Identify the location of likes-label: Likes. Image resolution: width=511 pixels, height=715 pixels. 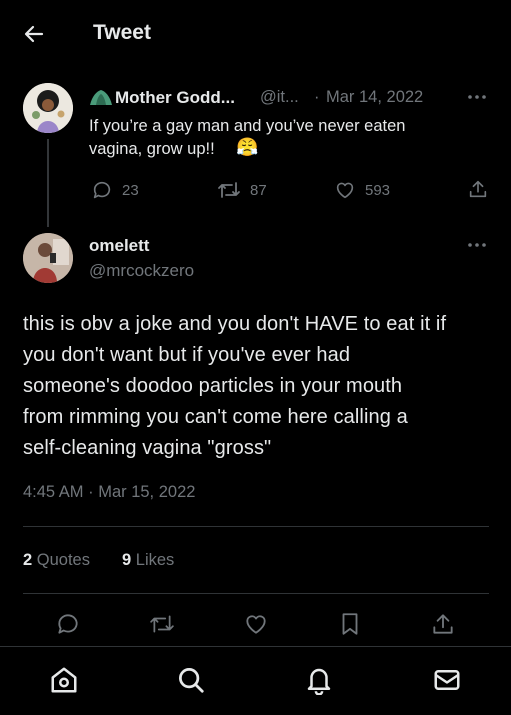
(155, 560).